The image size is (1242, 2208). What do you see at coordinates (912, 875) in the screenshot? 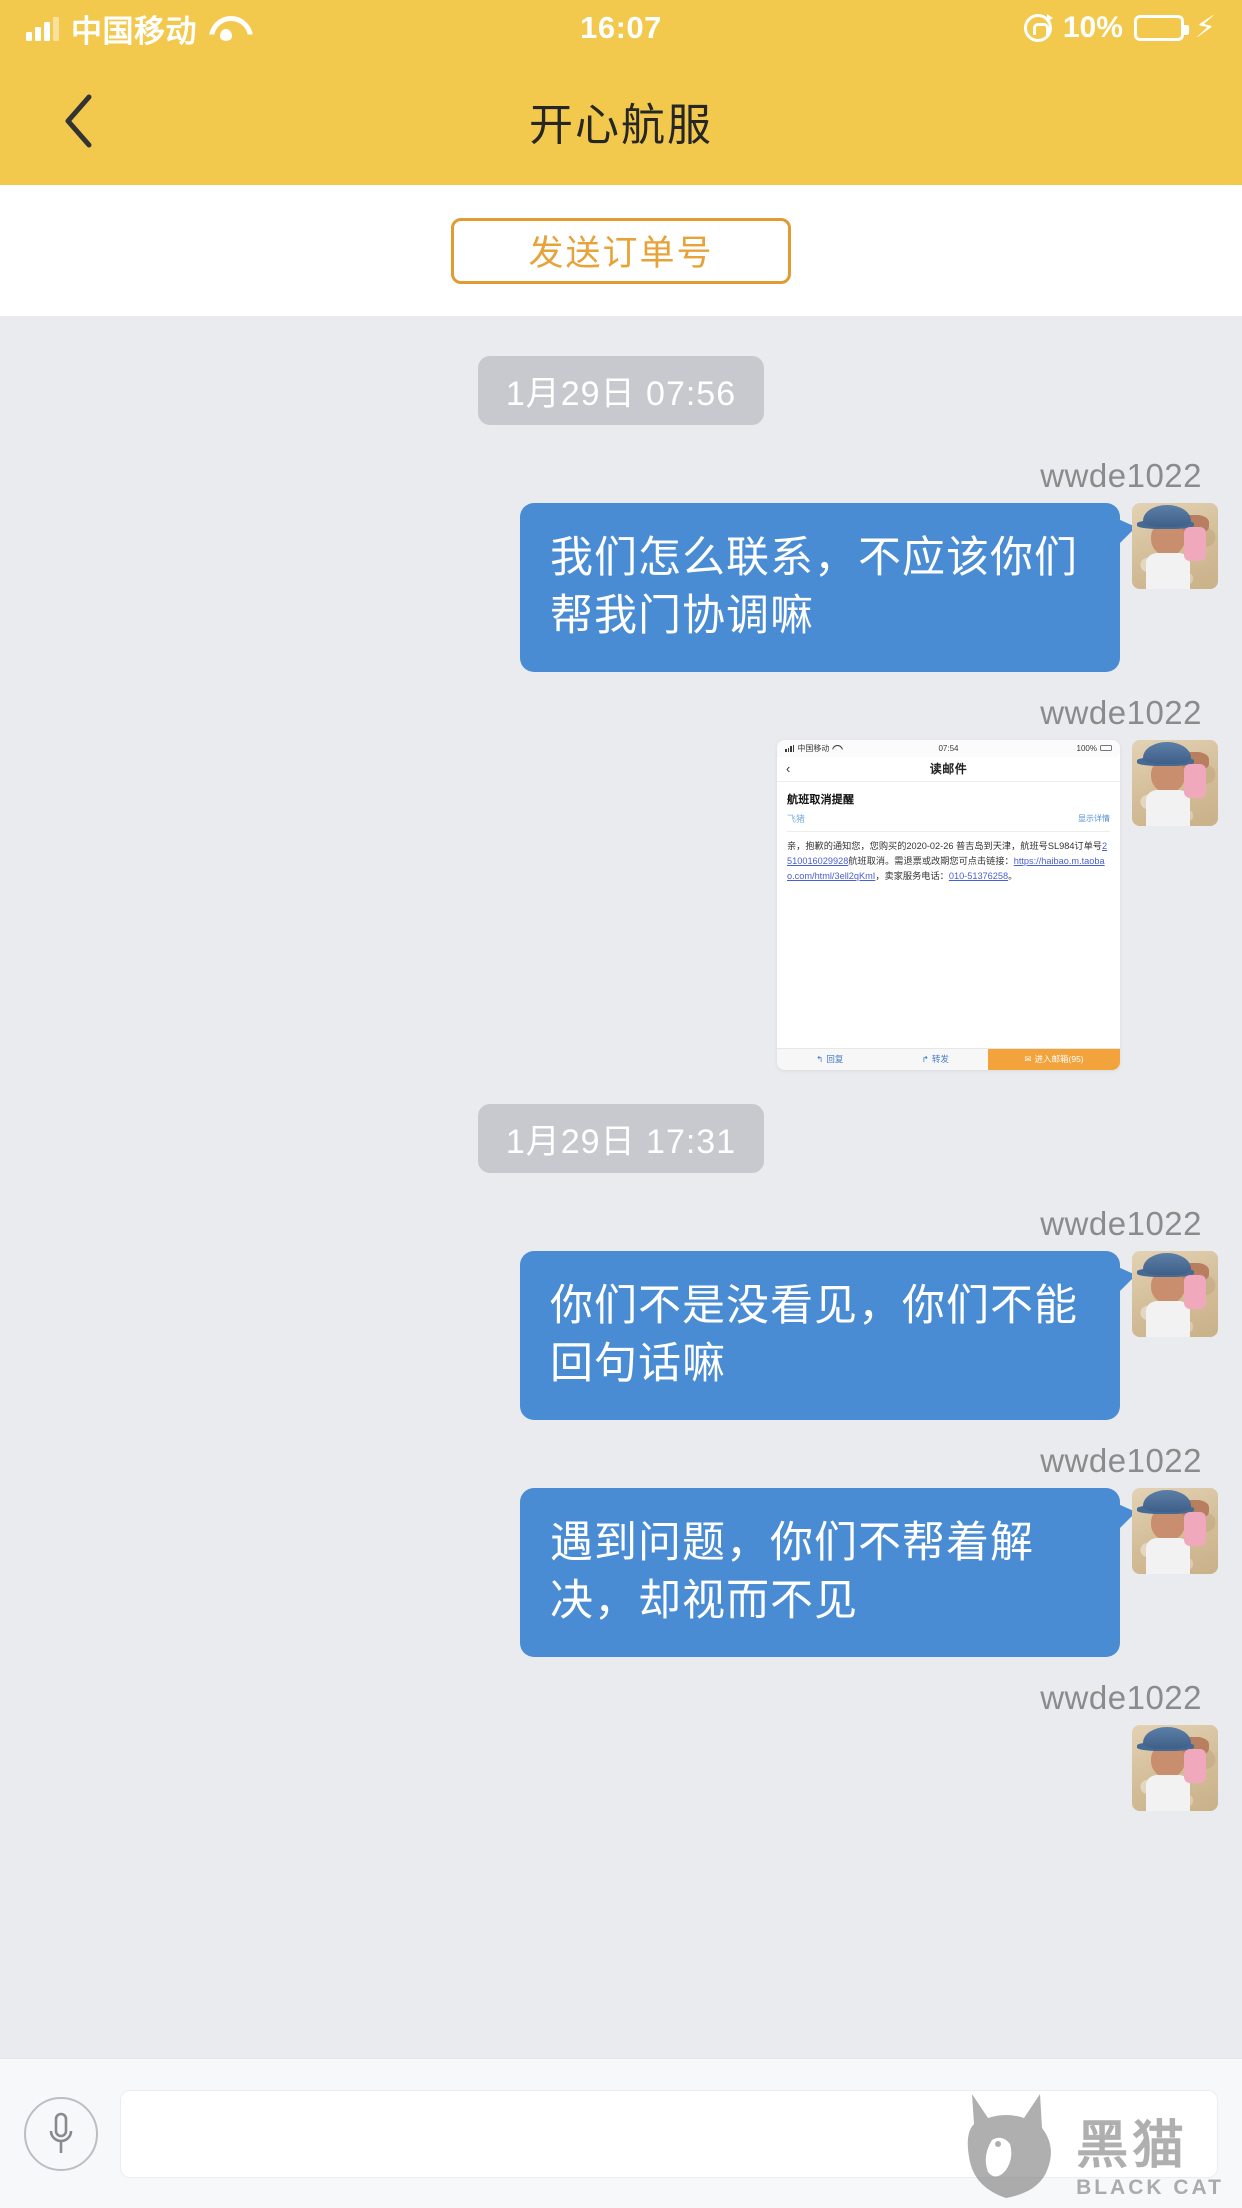
I see `email-body-part3: ，卖家服务电话：` at bounding box center [912, 875].